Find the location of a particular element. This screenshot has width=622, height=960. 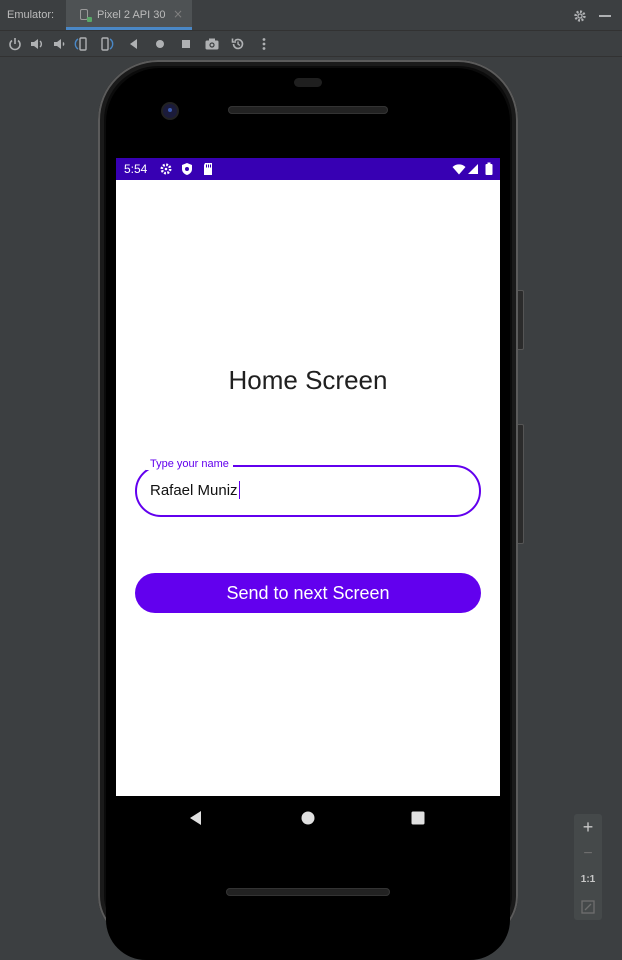

back-icon is located at coordinates (134, 44).